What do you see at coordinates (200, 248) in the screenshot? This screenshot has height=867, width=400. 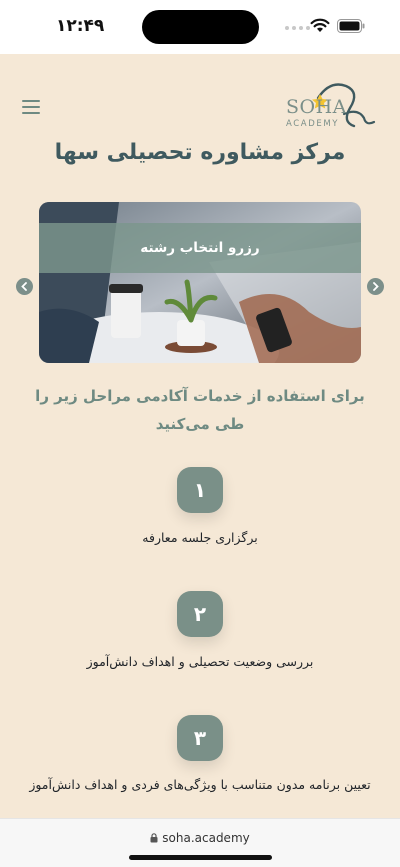 I see `carousel-caption: رزرو انتخاب رشته` at bounding box center [200, 248].